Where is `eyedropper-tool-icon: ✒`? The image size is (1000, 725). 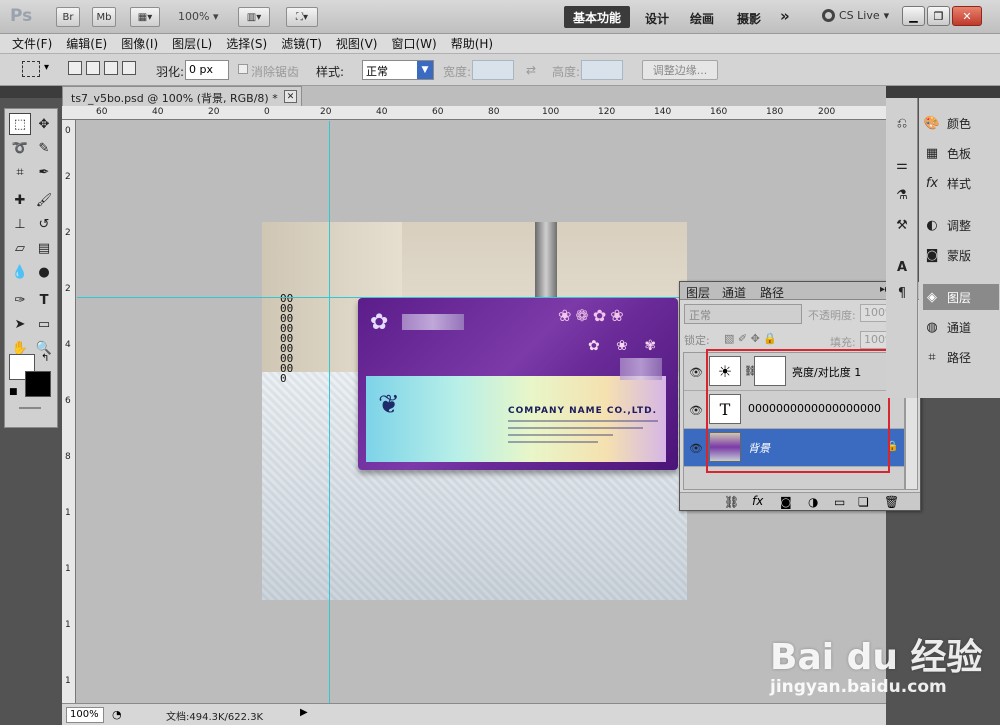
eyedropper-tool-icon: ✒ is located at coordinates (44, 172).